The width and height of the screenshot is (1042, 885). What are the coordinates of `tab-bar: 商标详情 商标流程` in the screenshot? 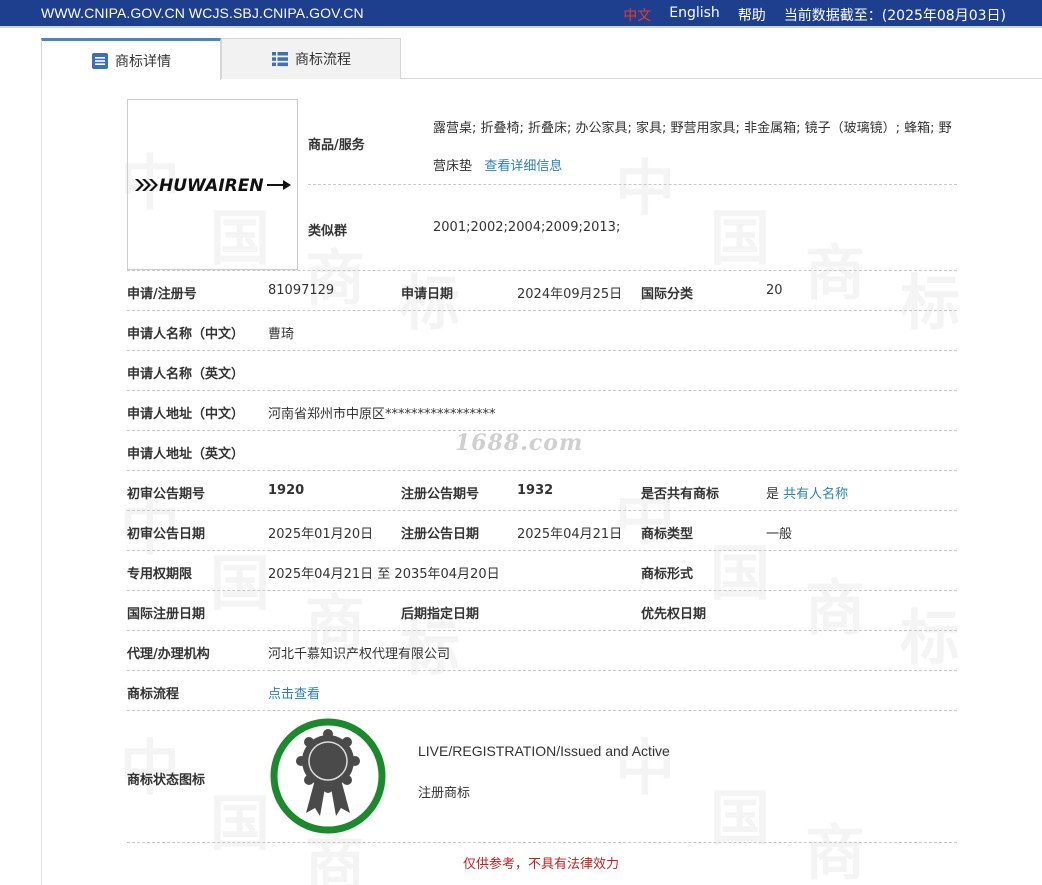 It's located at (541, 59).